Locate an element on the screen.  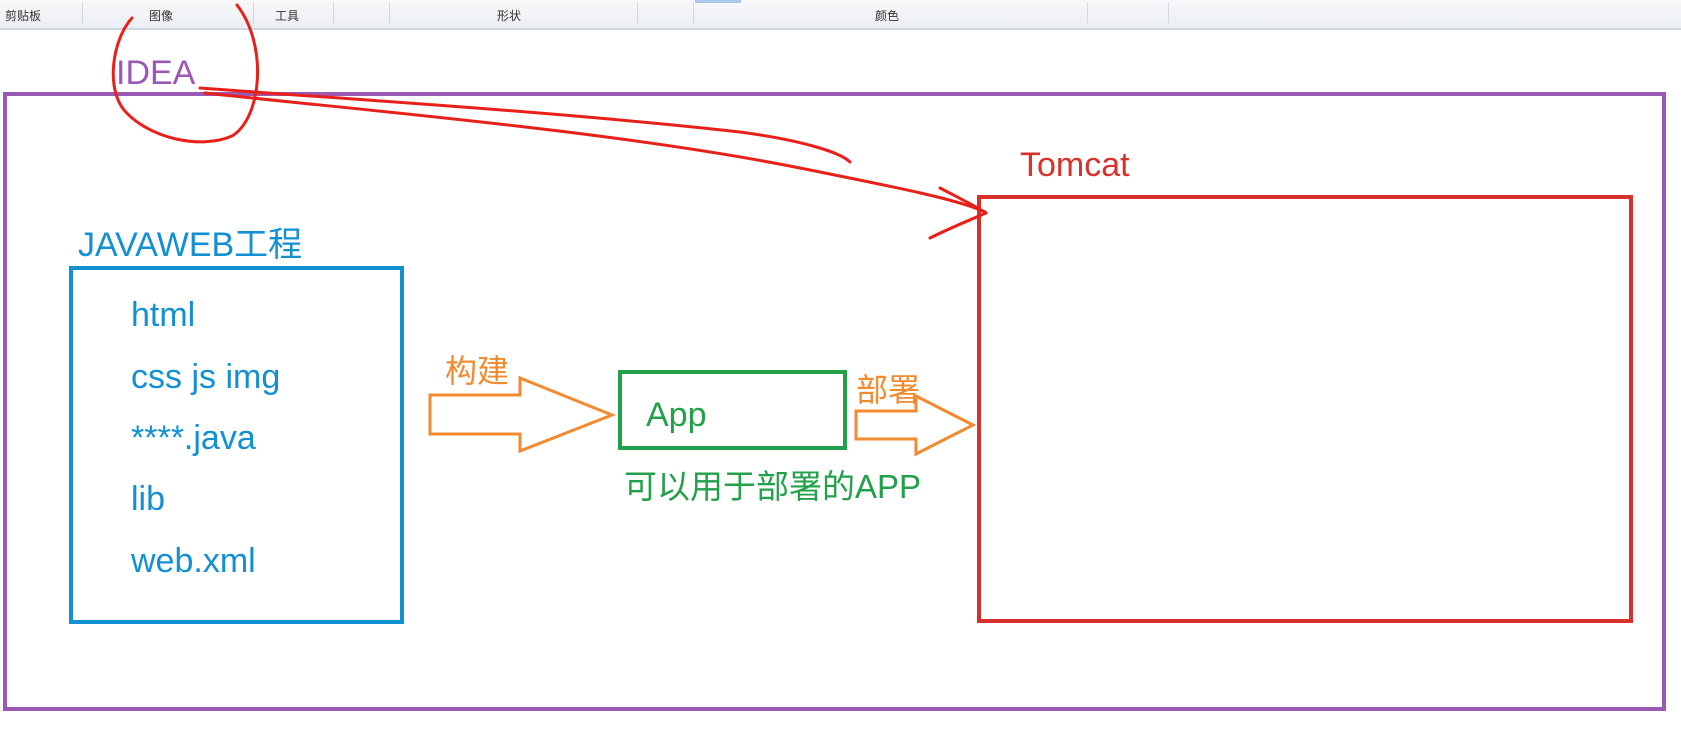
artifact-label: App is located at coordinates (676, 415).